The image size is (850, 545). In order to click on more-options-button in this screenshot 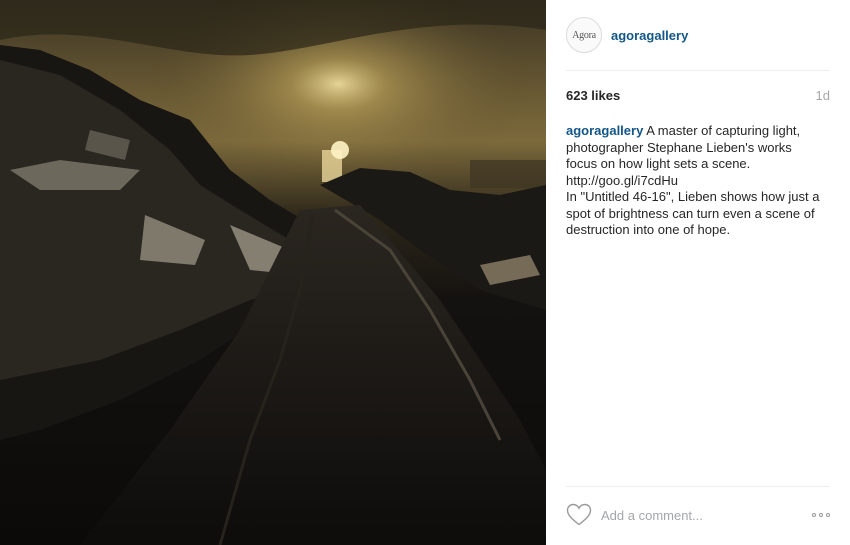, I will do `click(821, 515)`.